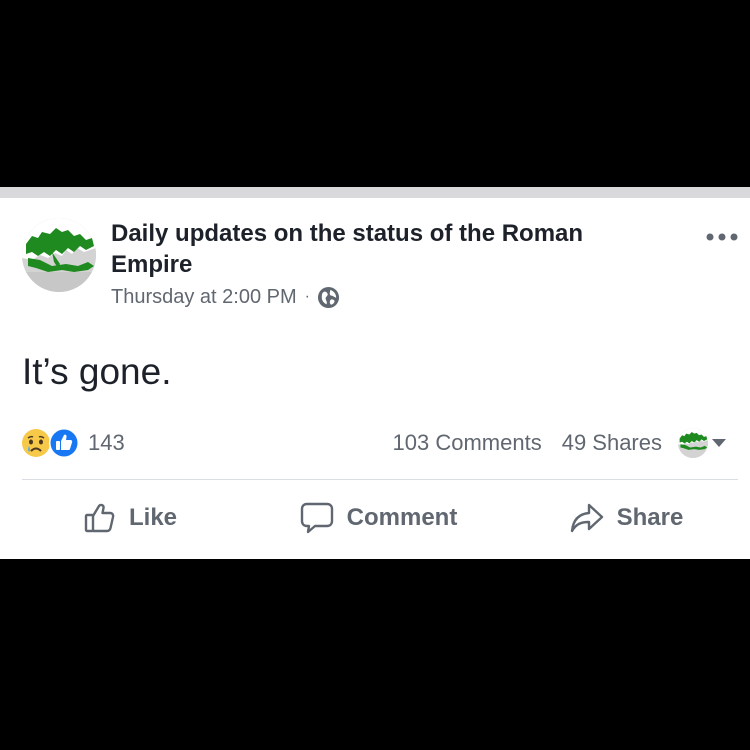  Describe the element at coordinates (719, 443) in the screenshot. I see `chevron-down-icon` at that location.